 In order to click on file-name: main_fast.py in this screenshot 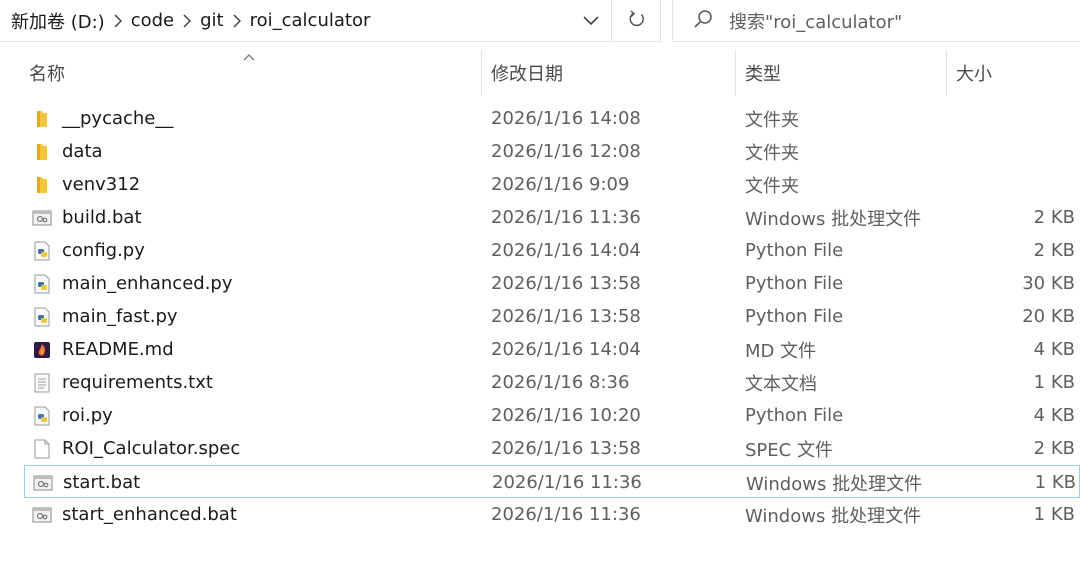, I will do `click(120, 316)`.